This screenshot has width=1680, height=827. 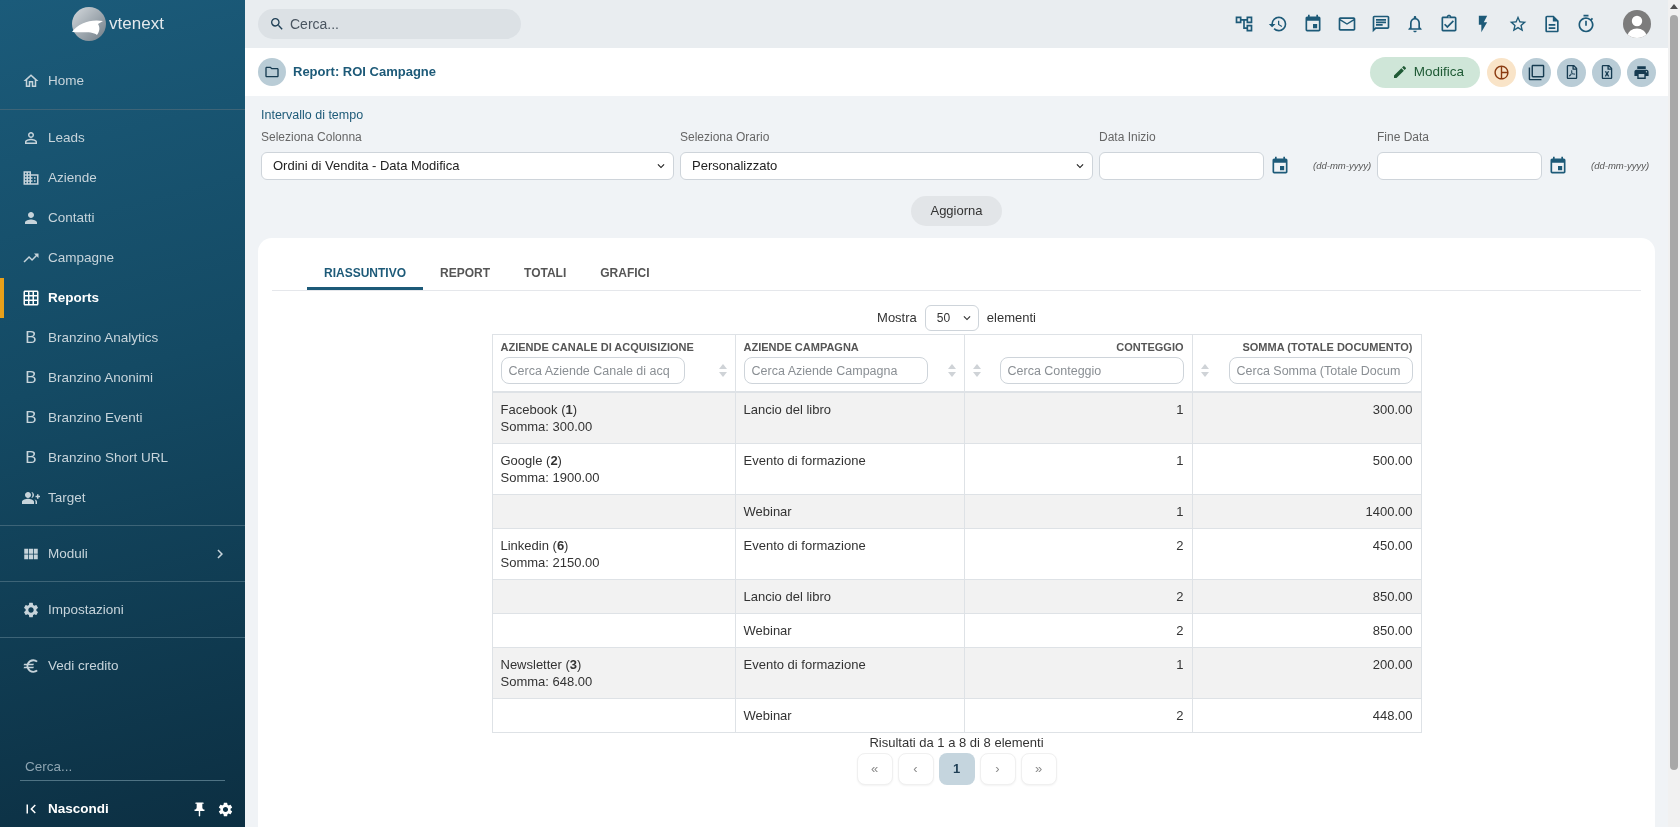 I want to click on table-cell: Linkedin (6) Somma: 2150.00, so click(x=613, y=554).